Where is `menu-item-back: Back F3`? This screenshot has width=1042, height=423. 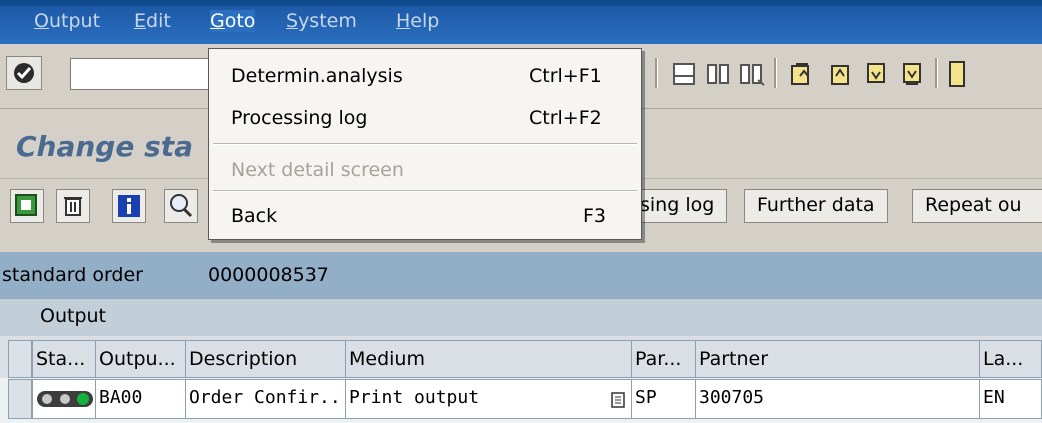 menu-item-back: Back F3 is located at coordinates (425, 216).